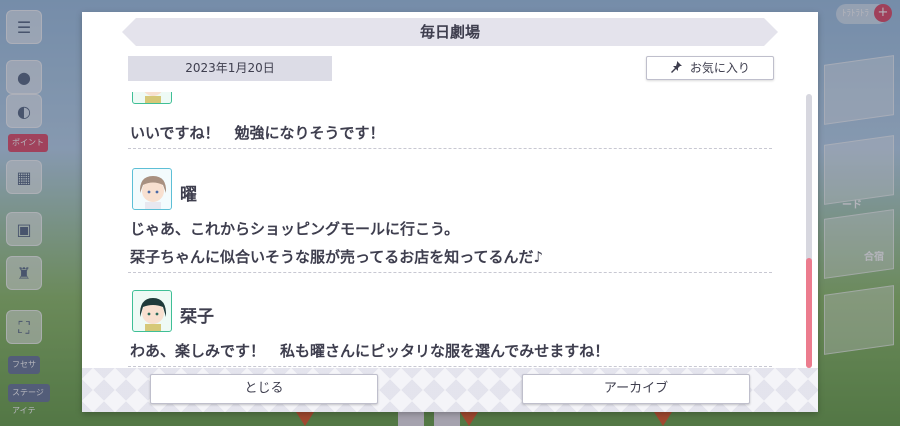 Image resolution: width=900 pixels, height=426 pixels. Describe the element at coordinates (197, 317) in the screenshot. I see `speaker-name: 栞子` at that location.